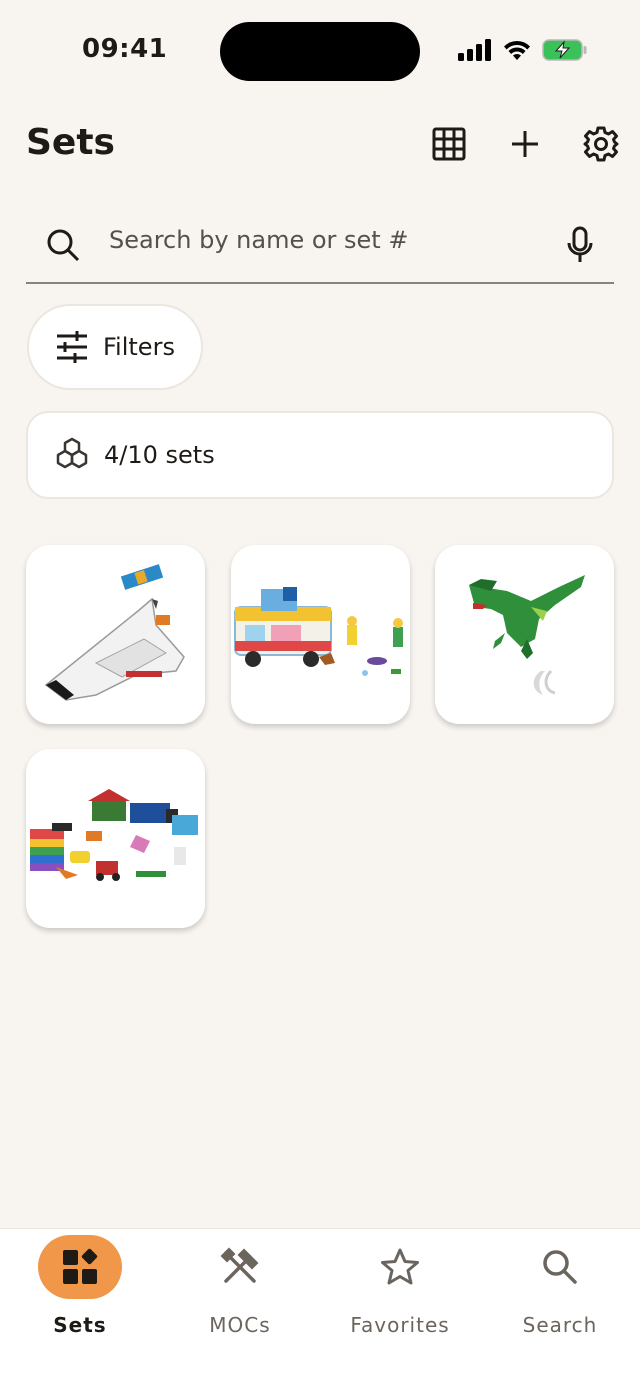 This screenshot has width=640, height=1391. I want to click on status-bar: 09:41, so click(320, 50).